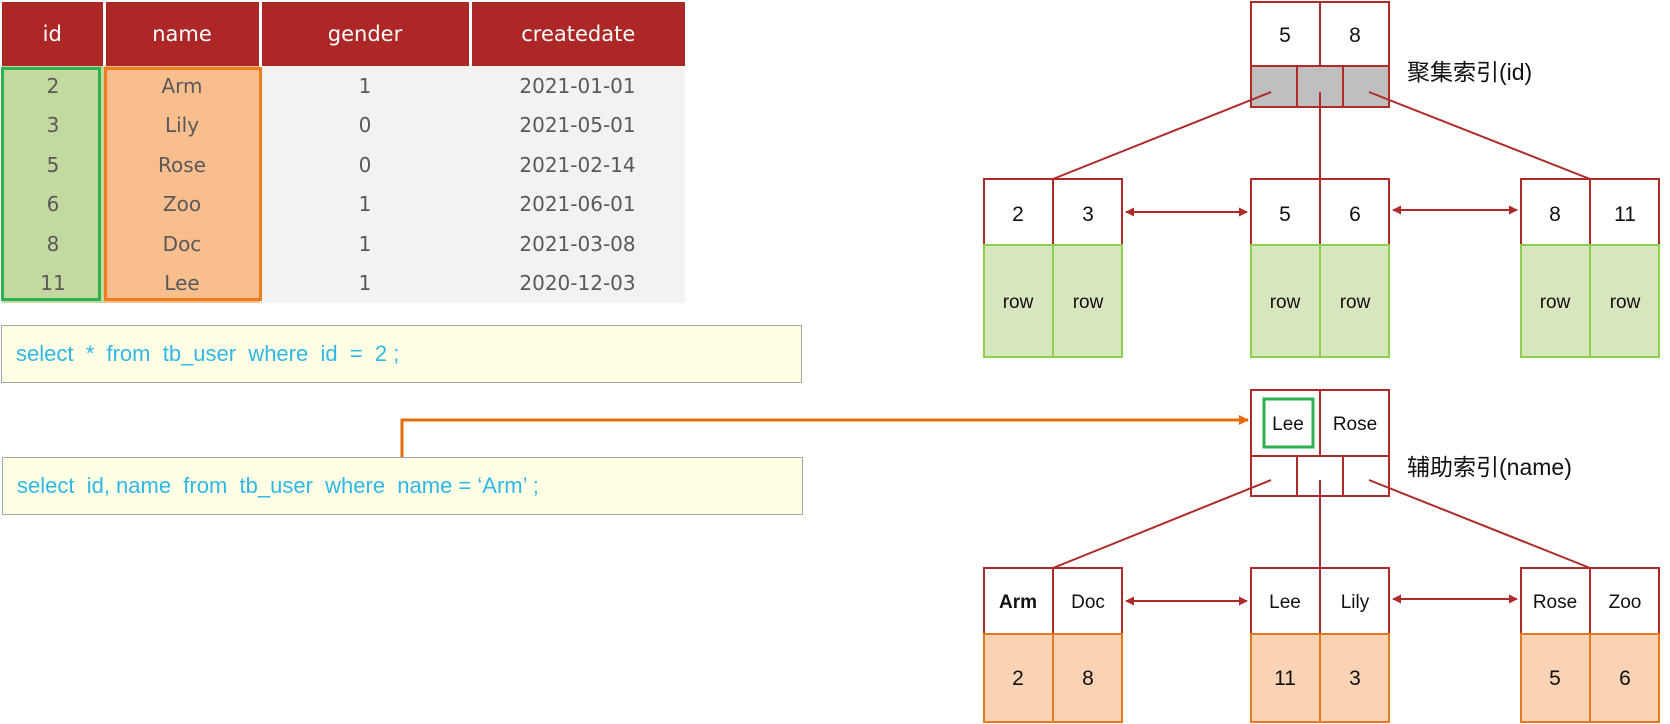 This screenshot has height=724, width=1670. What do you see at coordinates (1590, 645) in the screenshot?
I see `secondary-leaf: Rose Zoo 5 6` at bounding box center [1590, 645].